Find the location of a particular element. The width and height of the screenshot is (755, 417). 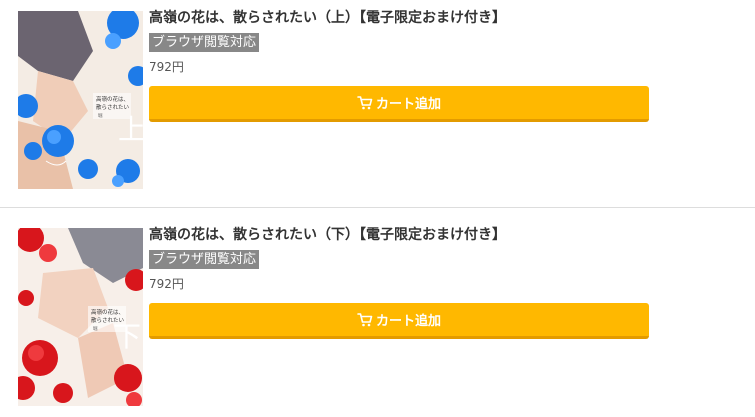

product-title: 高嶺の花は、散らされたい（下）【電子限定おまけ付き】 is located at coordinates (409, 235).